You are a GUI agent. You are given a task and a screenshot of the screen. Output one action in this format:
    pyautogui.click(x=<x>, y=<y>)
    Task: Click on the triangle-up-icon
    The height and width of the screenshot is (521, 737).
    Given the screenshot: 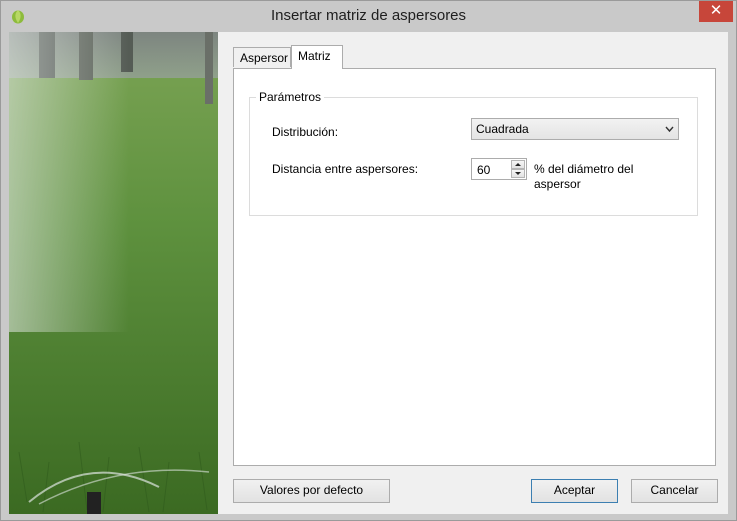 What is the action you would take?
    pyautogui.click(x=518, y=164)
    